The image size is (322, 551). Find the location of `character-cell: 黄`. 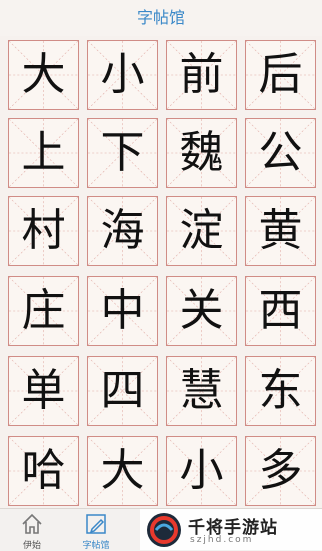

character-cell: 黄 is located at coordinates (280, 231).